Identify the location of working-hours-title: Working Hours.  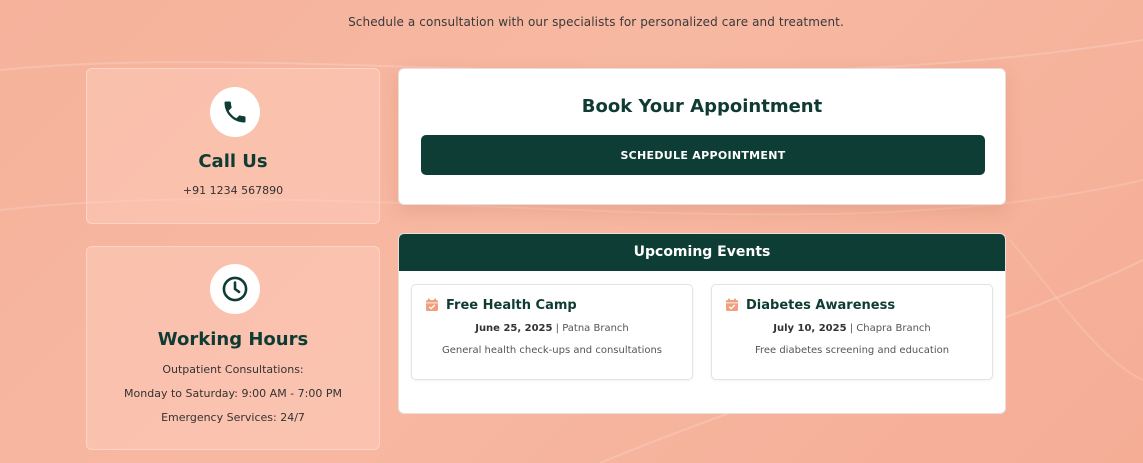
(233, 339).